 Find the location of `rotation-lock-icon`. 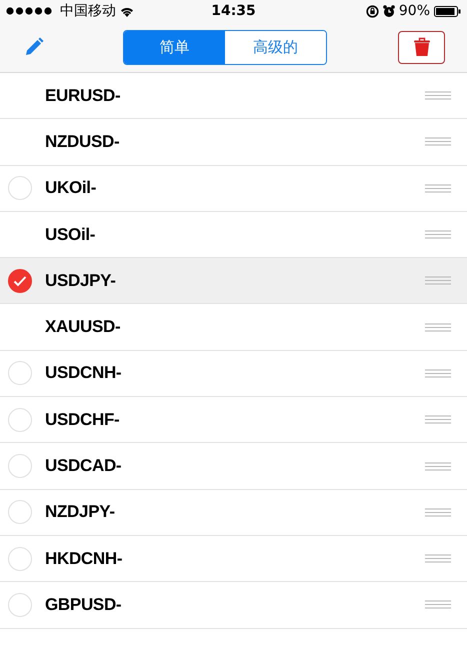

rotation-lock-icon is located at coordinates (372, 11).